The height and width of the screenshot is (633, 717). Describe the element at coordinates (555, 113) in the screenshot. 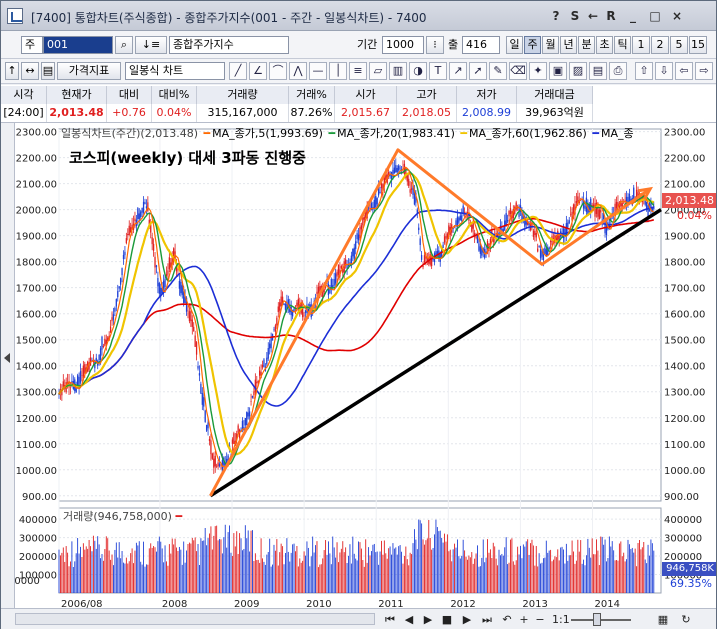

I see `quote-value: 39,963억원` at that location.